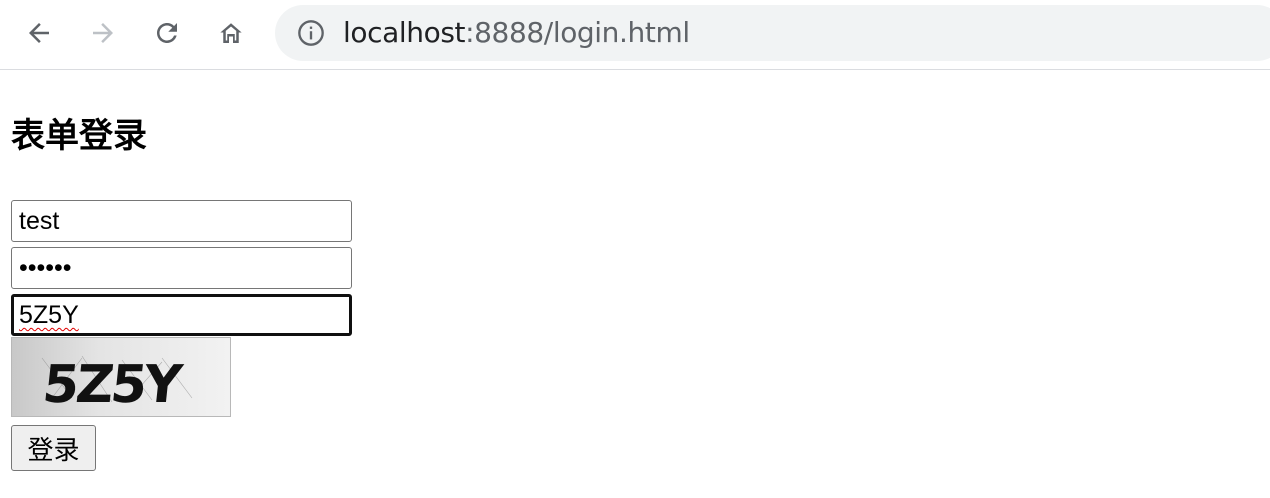  I want to click on password-input: ••••••, so click(181, 268).